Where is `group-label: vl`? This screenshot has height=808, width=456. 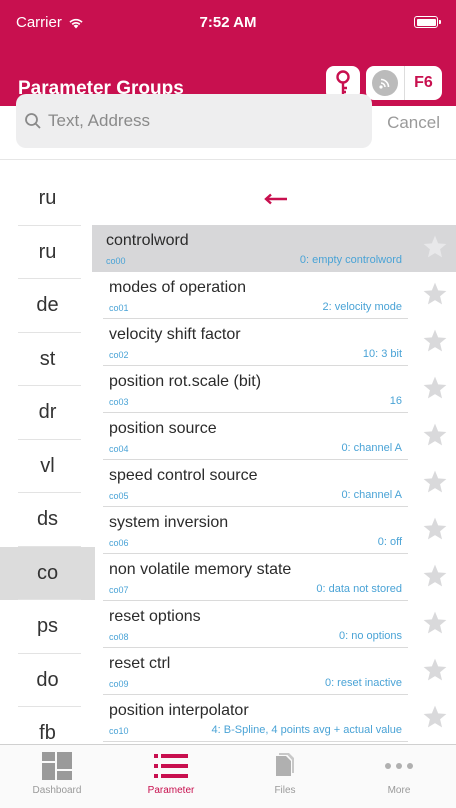
group-label: vl is located at coordinates (47, 465).